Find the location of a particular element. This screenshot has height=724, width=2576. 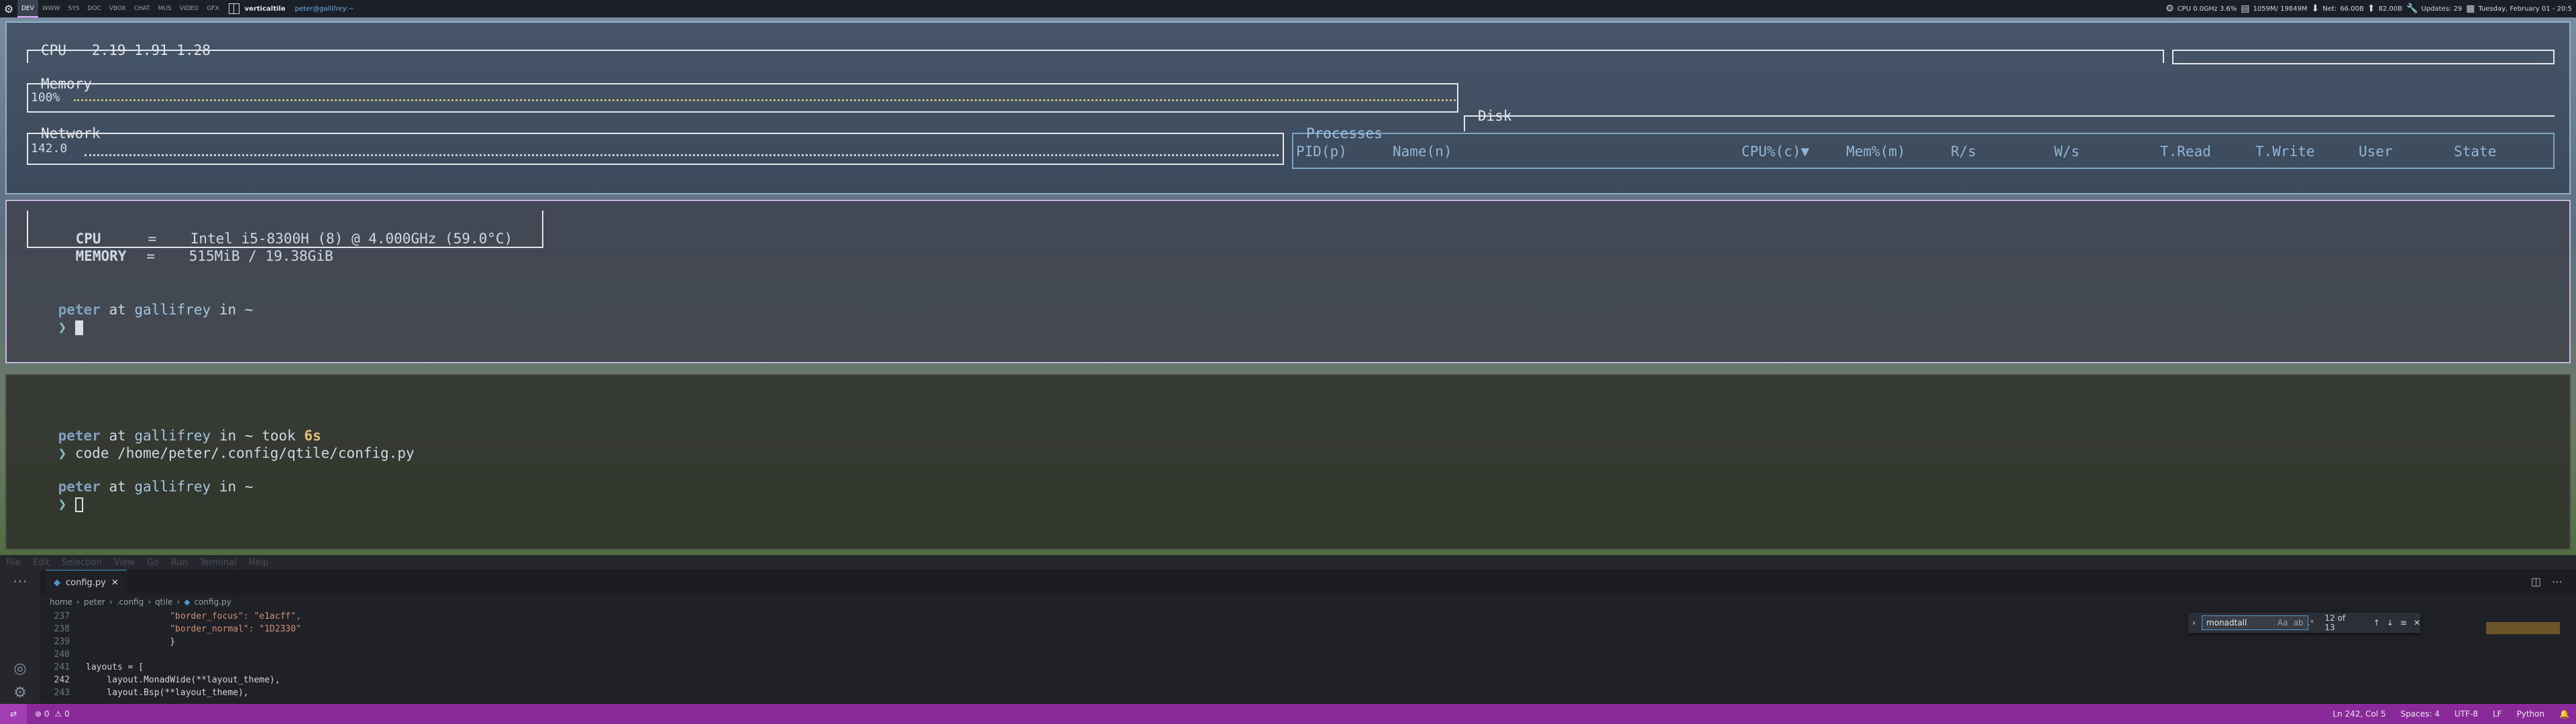

col-user: User is located at coordinates (2376, 151).